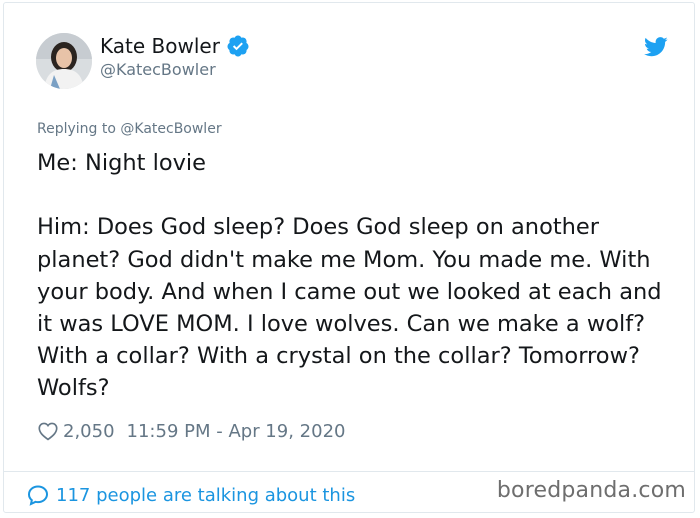 The height and width of the screenshot is (518, 700). I want to click on verified-badge-icon, so click(238, 46).